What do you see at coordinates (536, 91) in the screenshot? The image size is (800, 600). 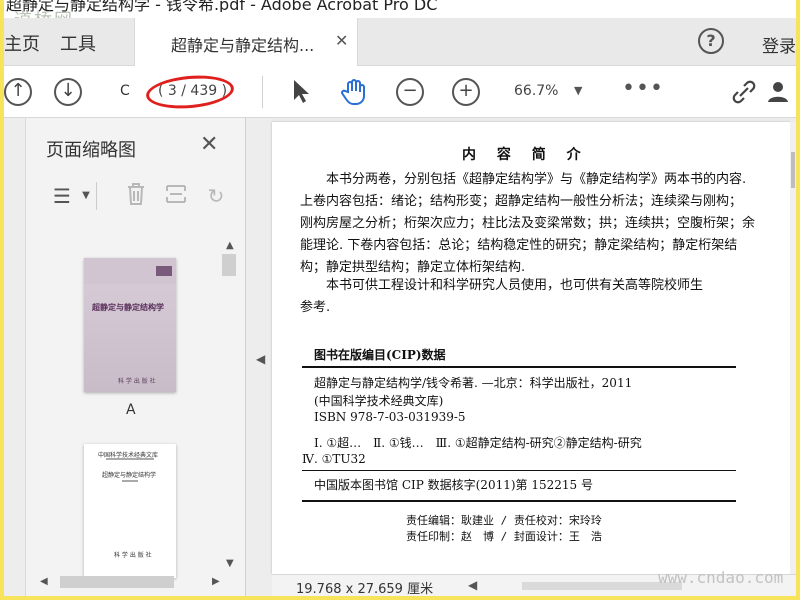 I see `zoom-level: 66.7%` at bounding box center [536, 91].